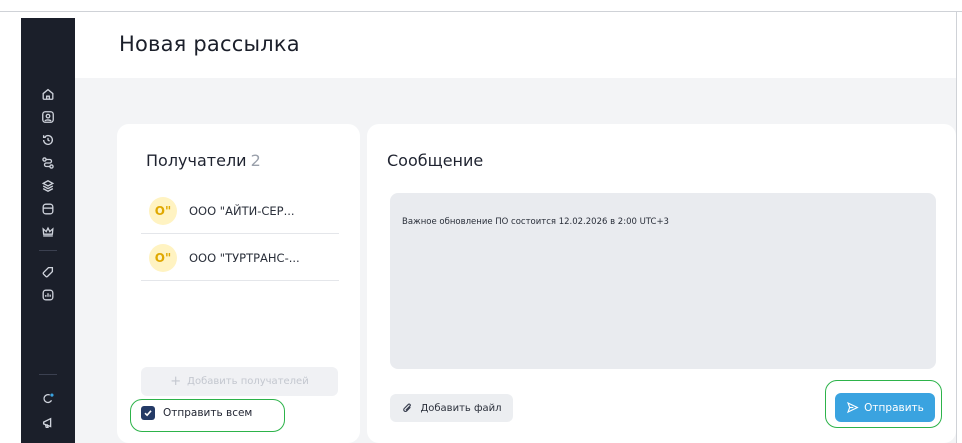 The image size is (962, 443). What do you see at coordinates (515, 45) in the screenshot?
I see `page-header: Новая рассылка` at bounding box center [515, 45].